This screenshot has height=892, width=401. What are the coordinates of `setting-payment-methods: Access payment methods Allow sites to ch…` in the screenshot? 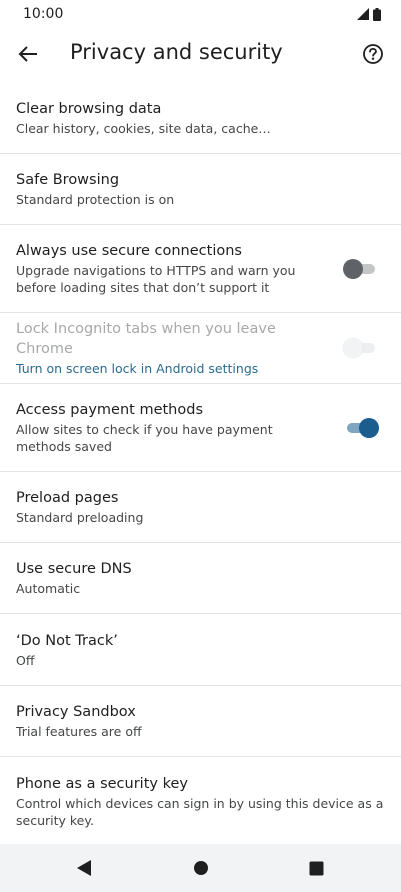 It's located at (200, 428).